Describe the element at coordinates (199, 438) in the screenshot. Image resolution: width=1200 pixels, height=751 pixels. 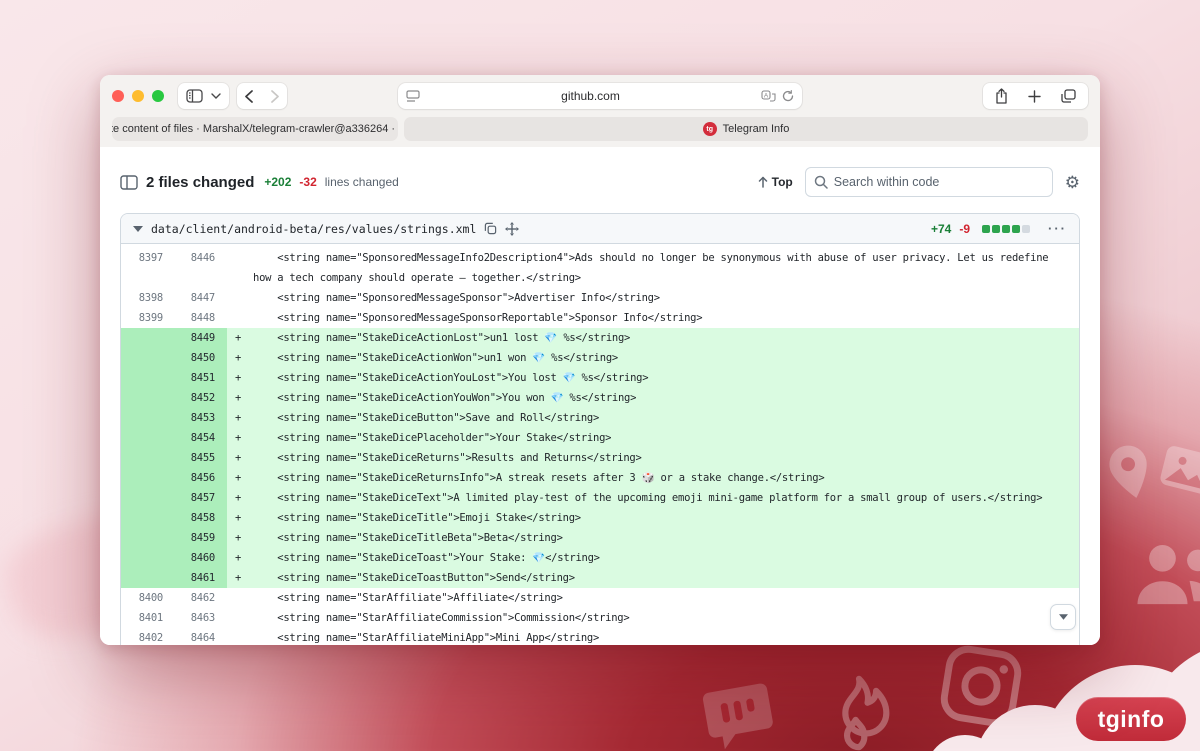
I see `new-line-number: 8454` at that location.